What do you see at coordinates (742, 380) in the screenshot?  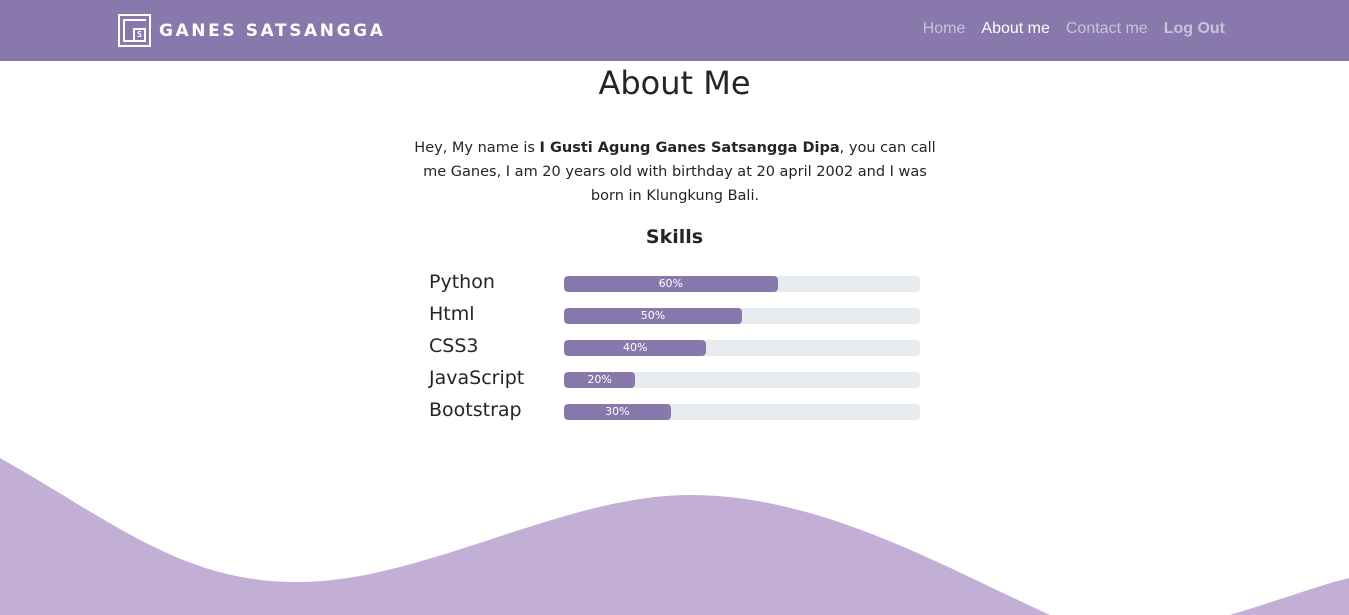 I see `progress-track: 20%` at bounding box center [742, 380].